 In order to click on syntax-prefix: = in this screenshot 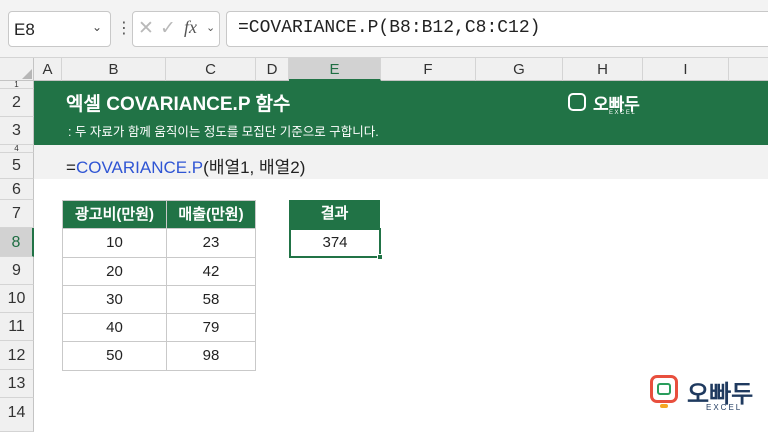, I will do `click(71, 167)`.